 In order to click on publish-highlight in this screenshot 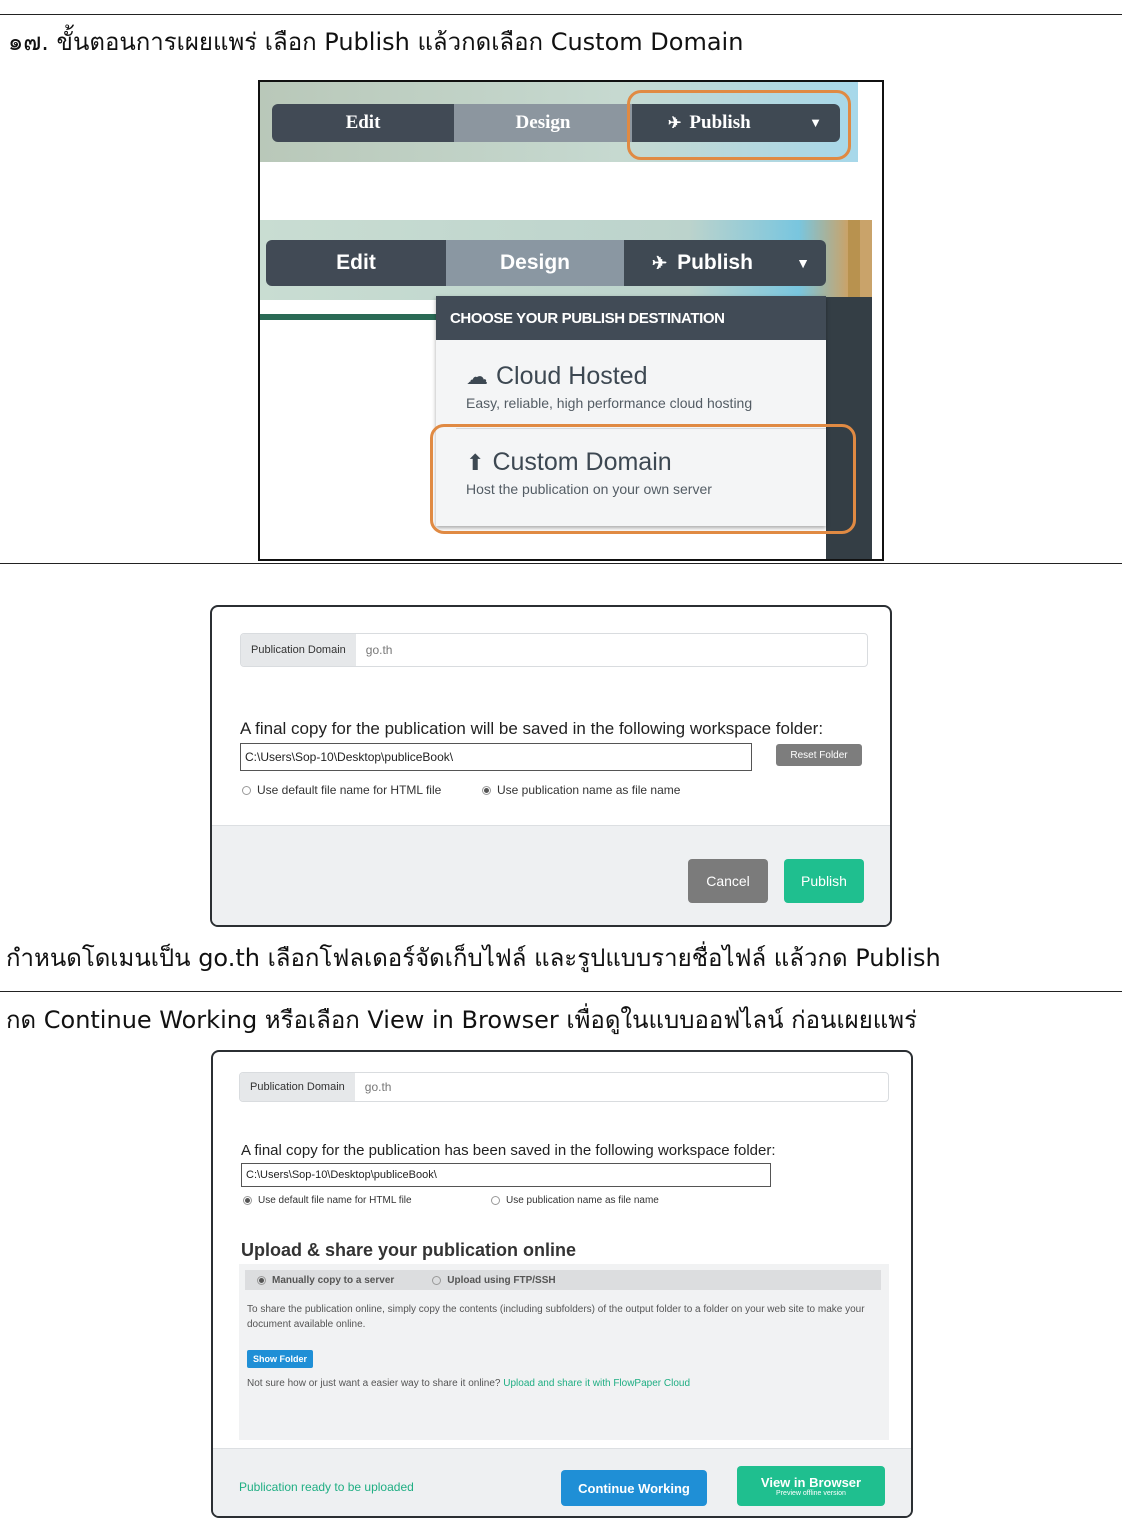, I will do `click(739, 125)`.